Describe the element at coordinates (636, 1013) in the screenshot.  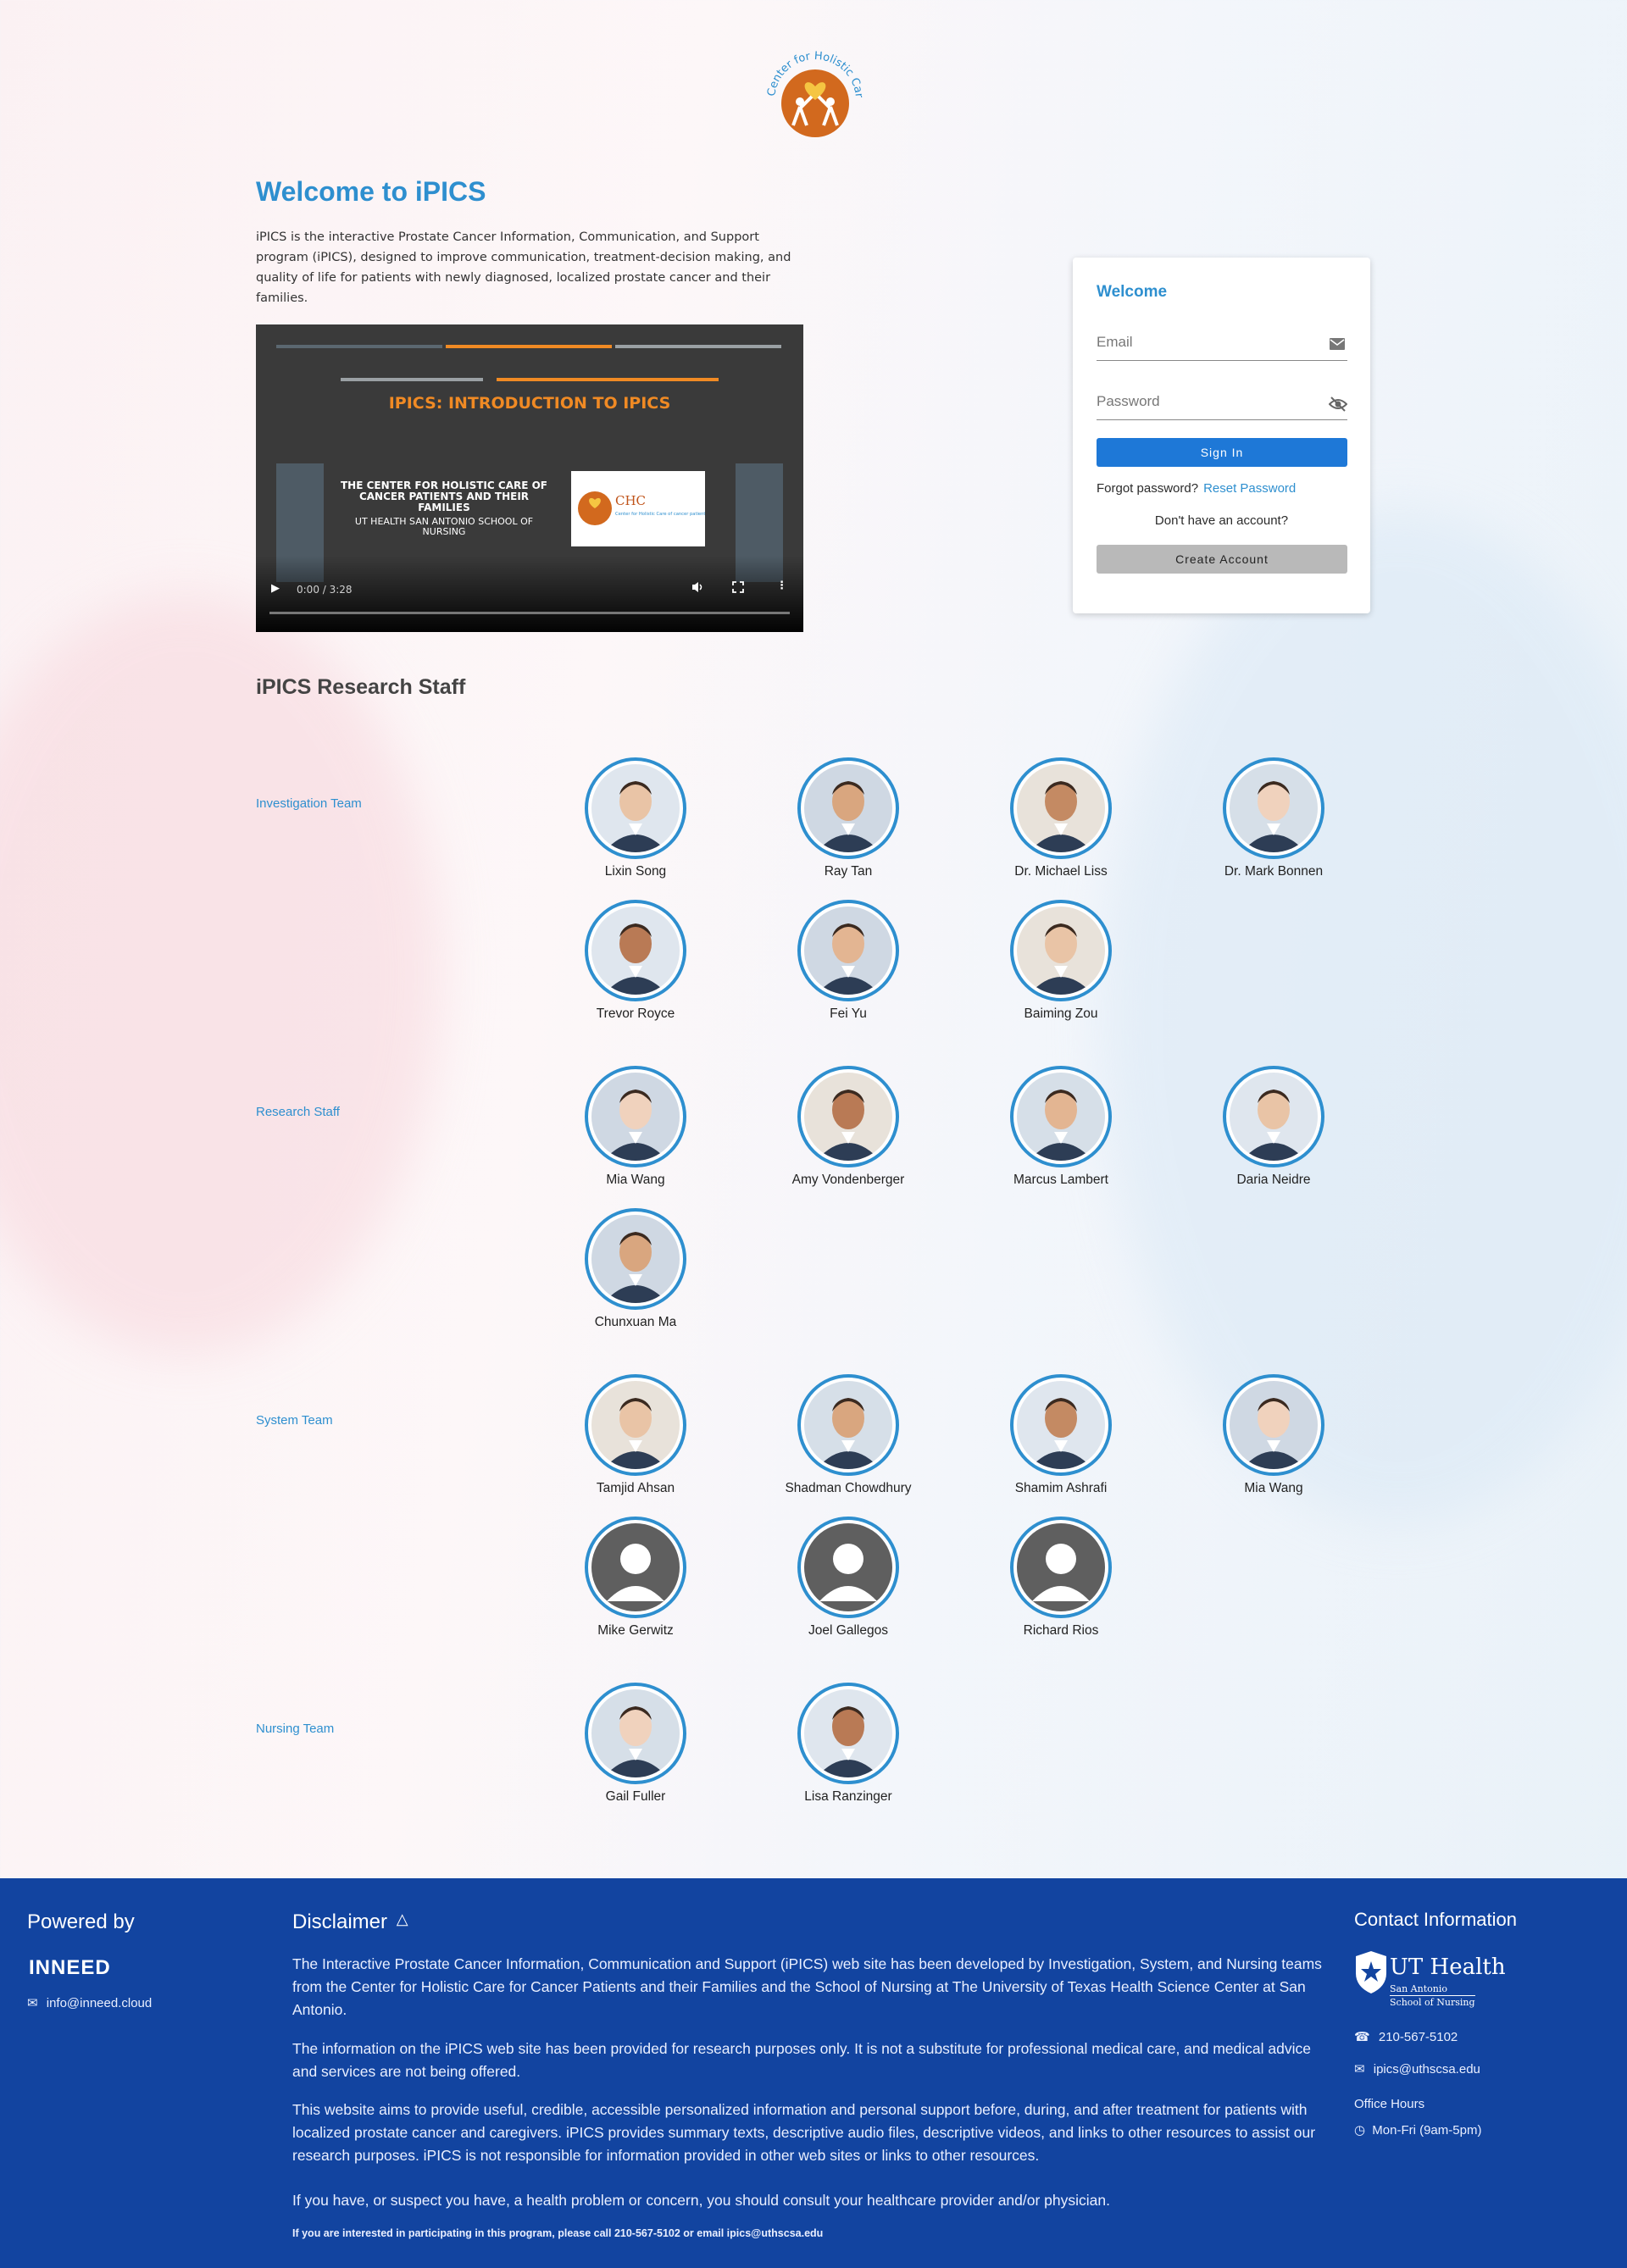
I see `staff-name: Trevor Royce` at that location.